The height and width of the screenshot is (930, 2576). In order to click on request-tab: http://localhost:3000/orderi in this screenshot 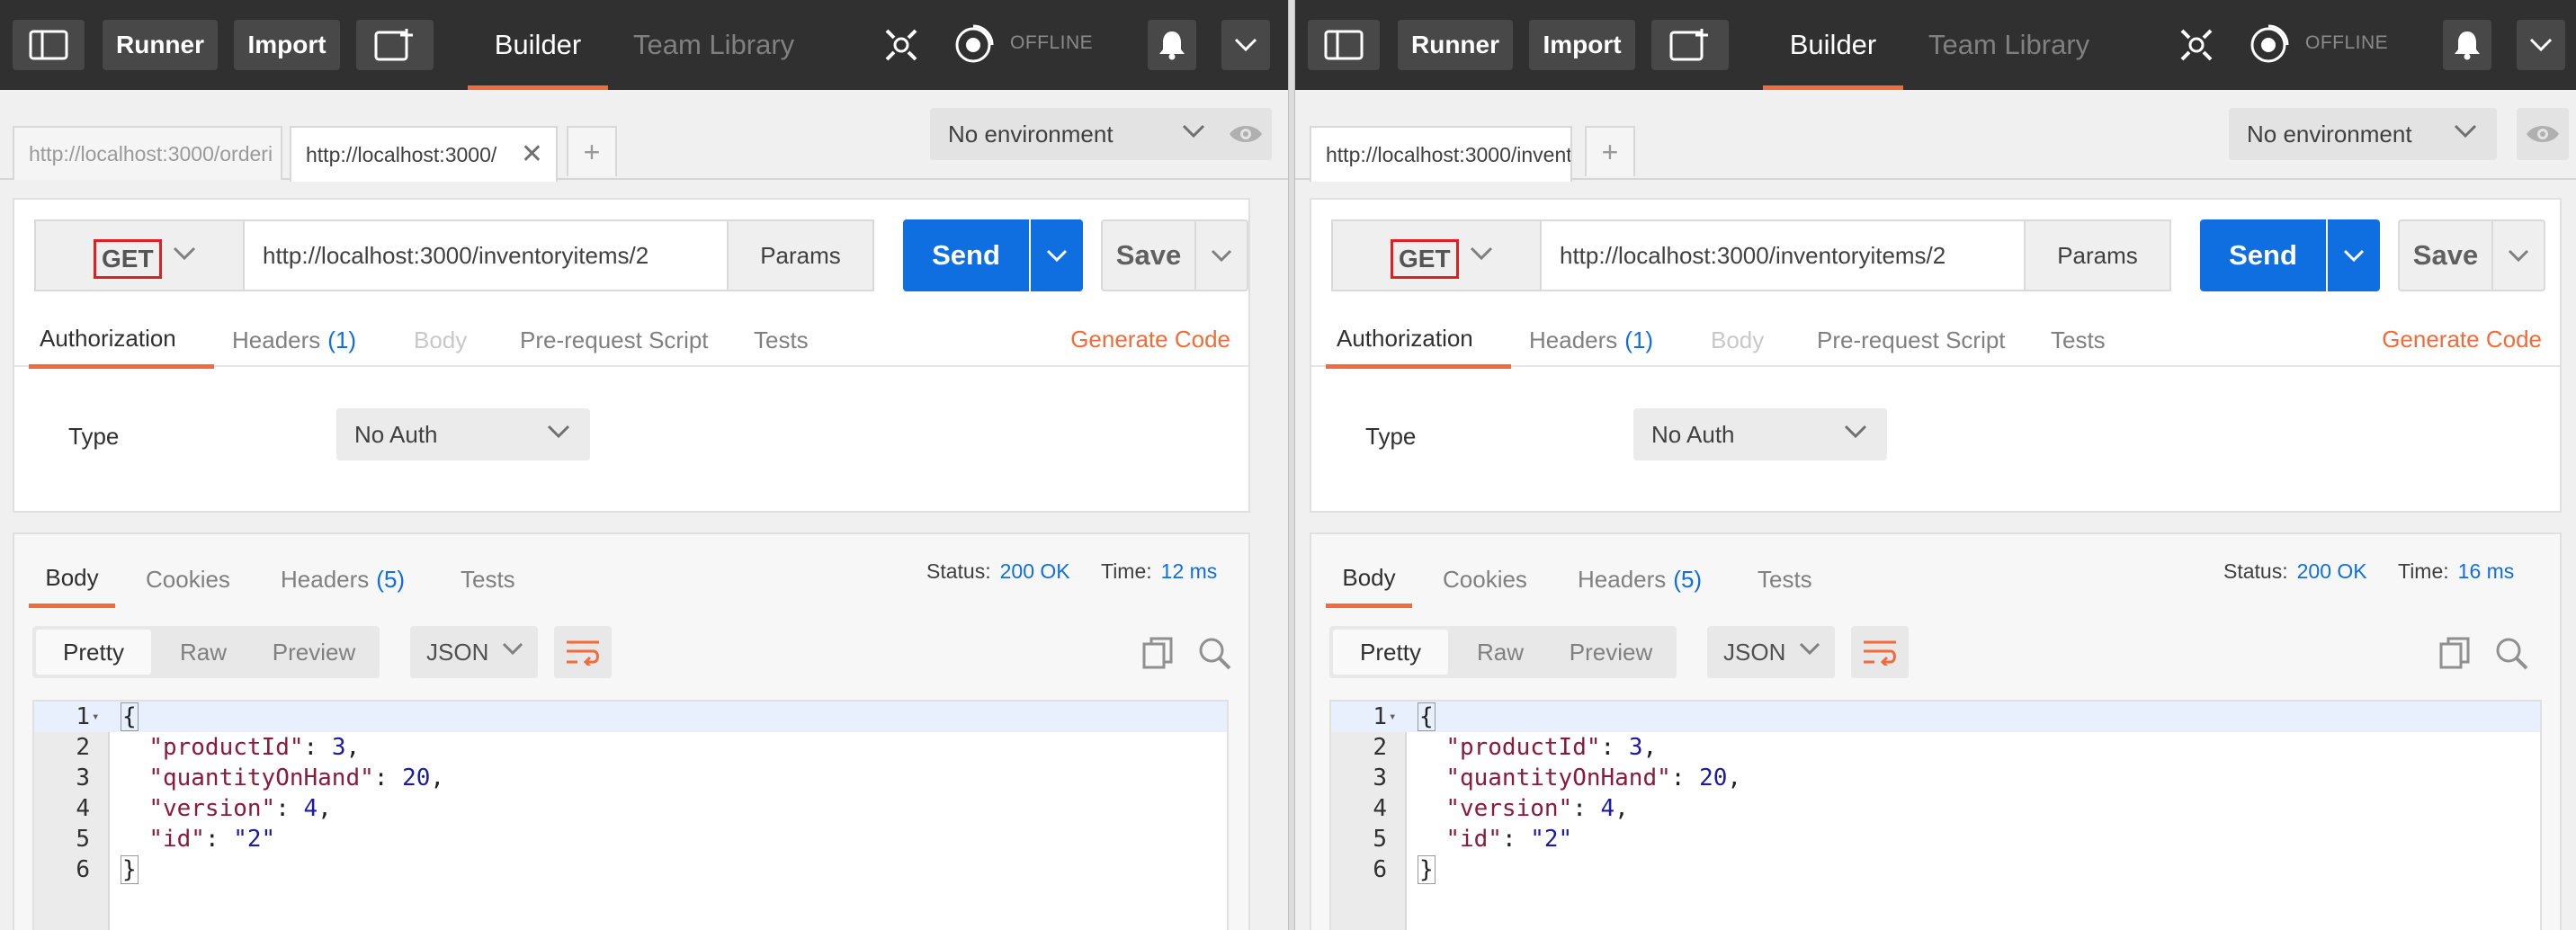, I will do `click(147, 153)`.